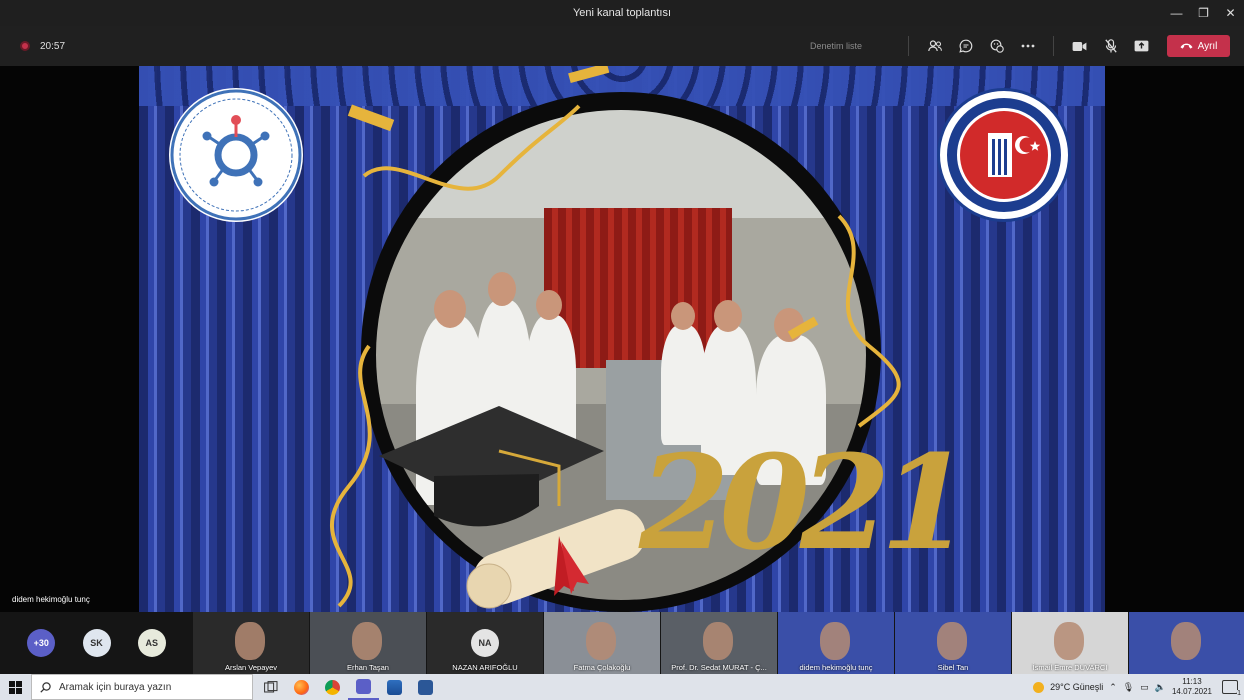  What do you see at coordinates (1039, 687) in the screenshot?
I see `weather-icon` at bounding box center [1039, 687].